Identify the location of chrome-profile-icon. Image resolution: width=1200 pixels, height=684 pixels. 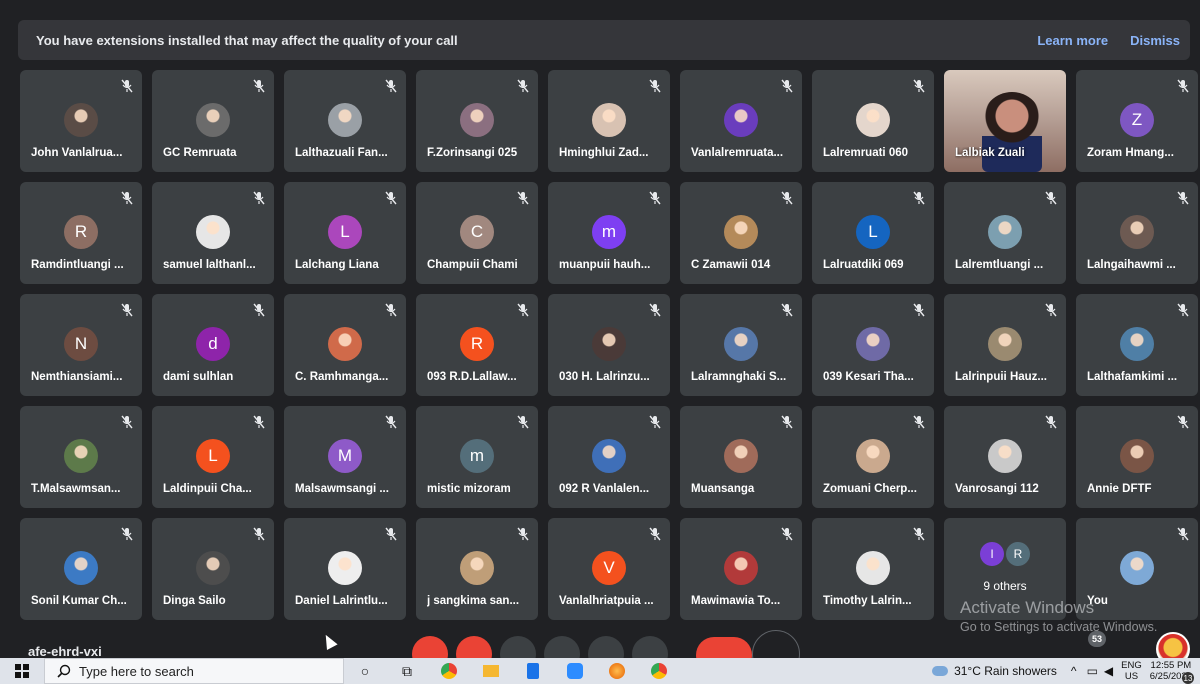
(659, 671).